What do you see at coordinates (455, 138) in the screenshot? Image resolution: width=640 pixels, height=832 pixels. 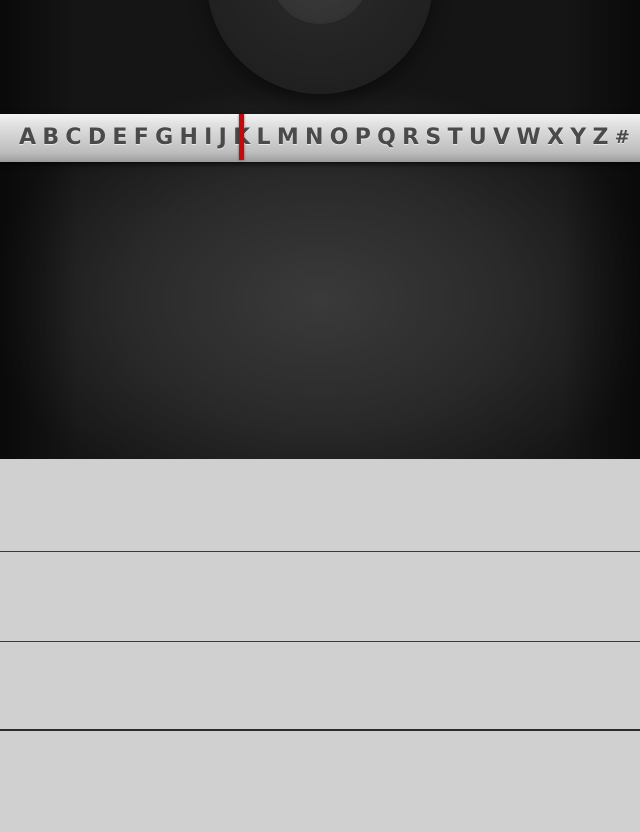 I see `alphabet-letter-t: T` at bounding box center [455, 138].